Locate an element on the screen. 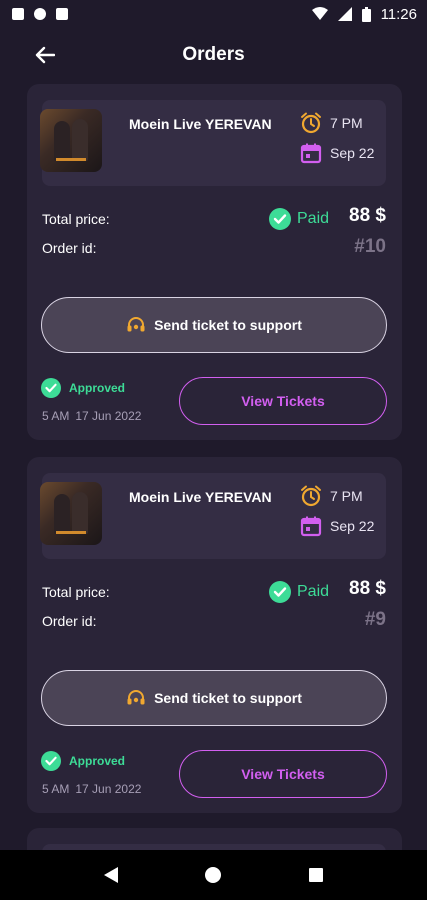 Image resolution: width=427 pixels, height=900 pixels. circle-home-icon is located at coordinates (213, 875).